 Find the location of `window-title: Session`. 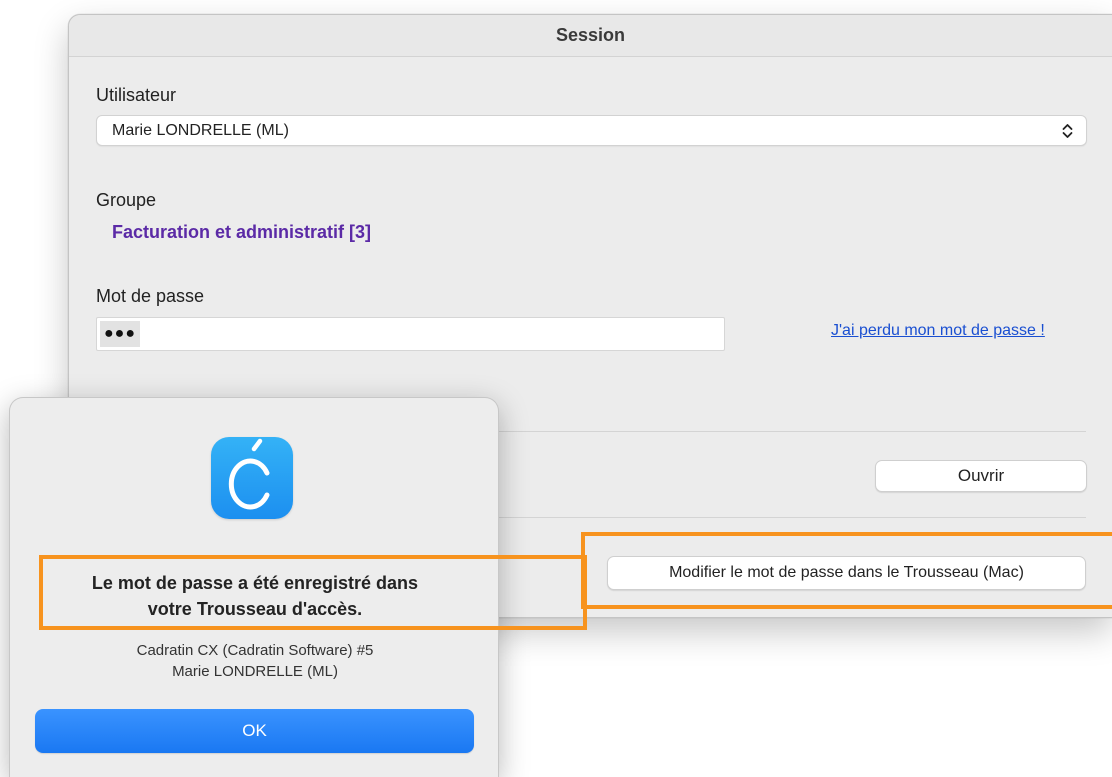

window-title: Session is located at coordinates (590, 35).